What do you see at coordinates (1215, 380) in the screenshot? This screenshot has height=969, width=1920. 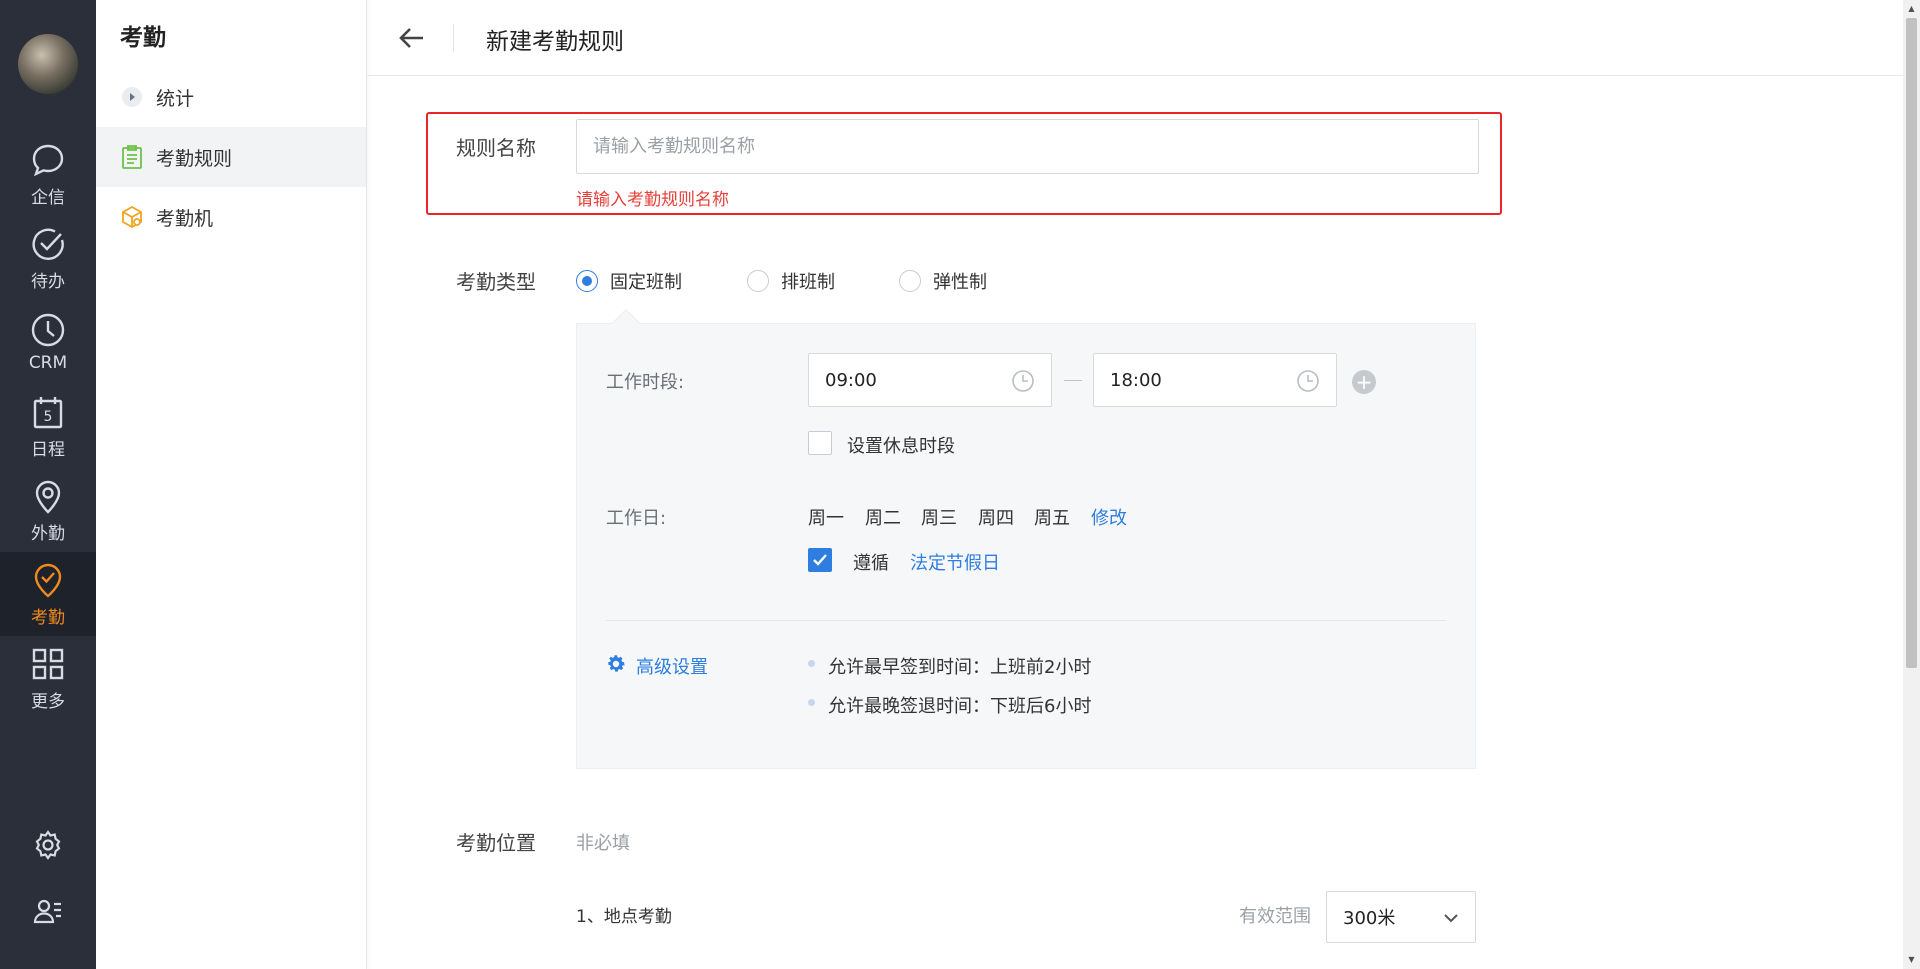 I see `end-time-input: 18:00` at bounding box center [1215, 380].